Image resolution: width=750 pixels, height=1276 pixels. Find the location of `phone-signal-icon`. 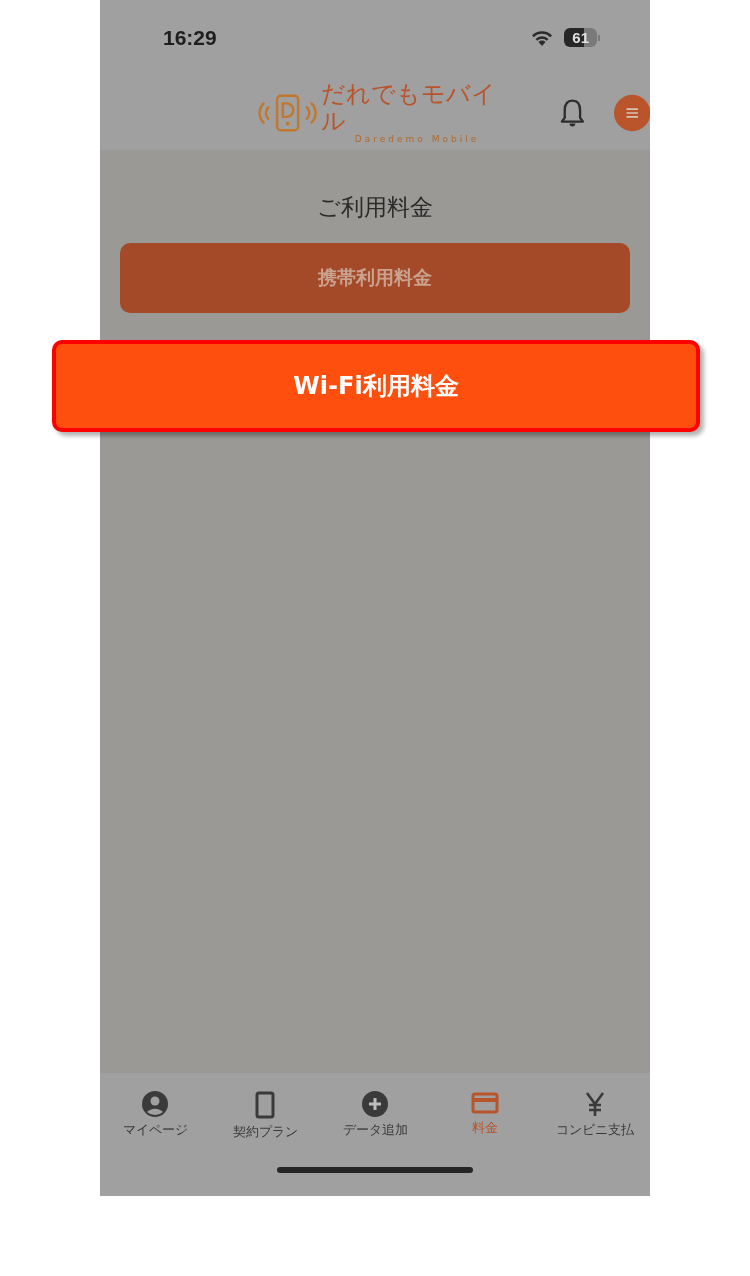

phone-signal-icon is located at coordinates (288, 112).